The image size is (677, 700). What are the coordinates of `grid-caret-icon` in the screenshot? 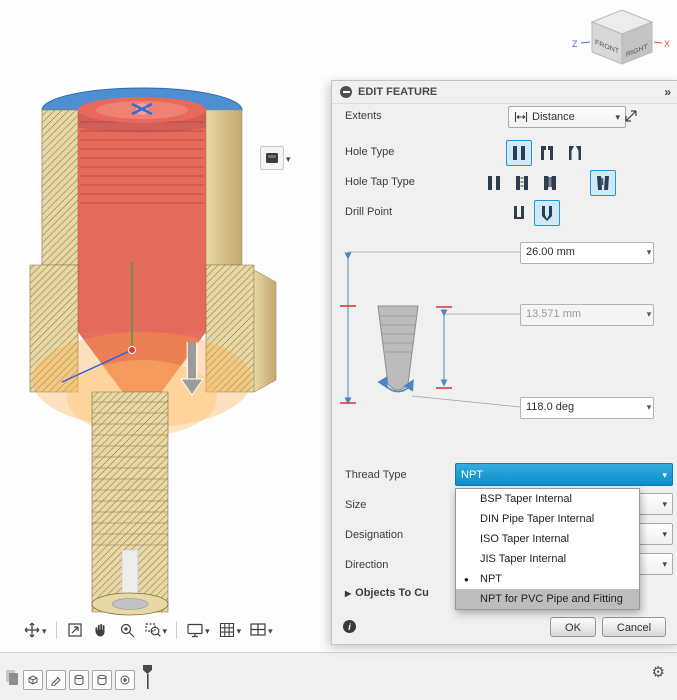 It's located at (239, 630).